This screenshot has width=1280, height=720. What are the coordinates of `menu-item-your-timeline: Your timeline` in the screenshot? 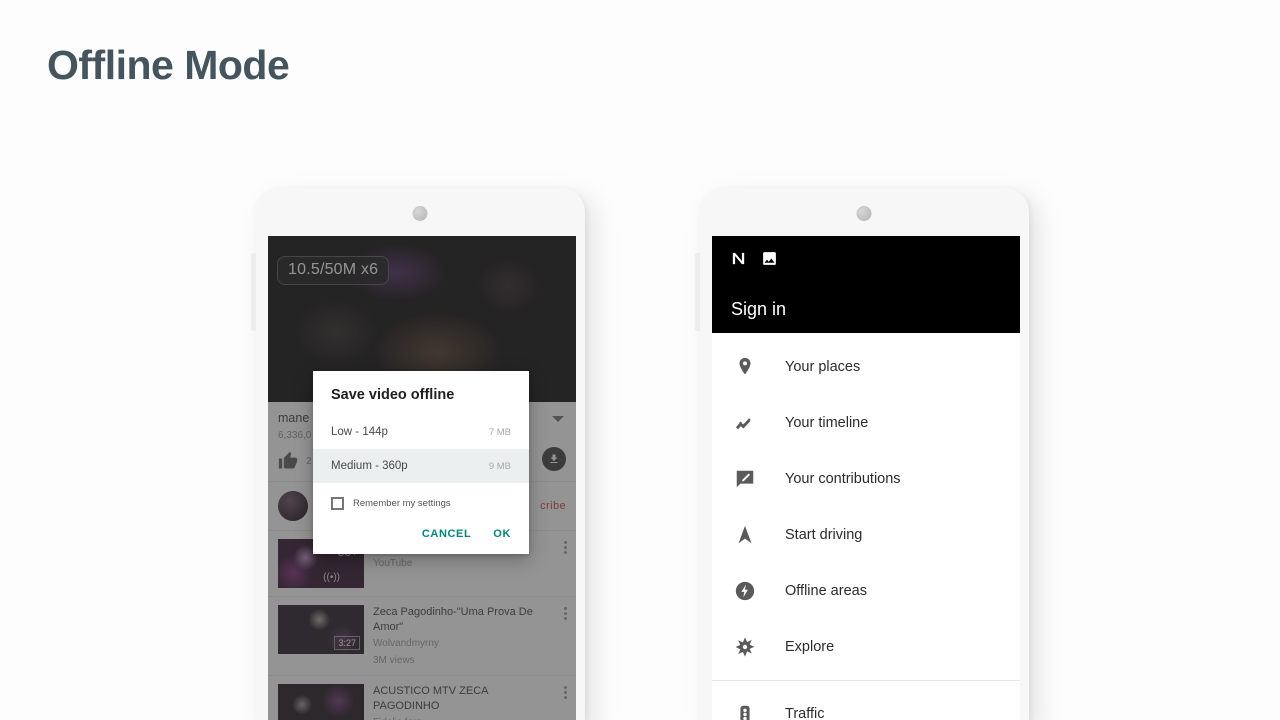 It's located at (866, 423).